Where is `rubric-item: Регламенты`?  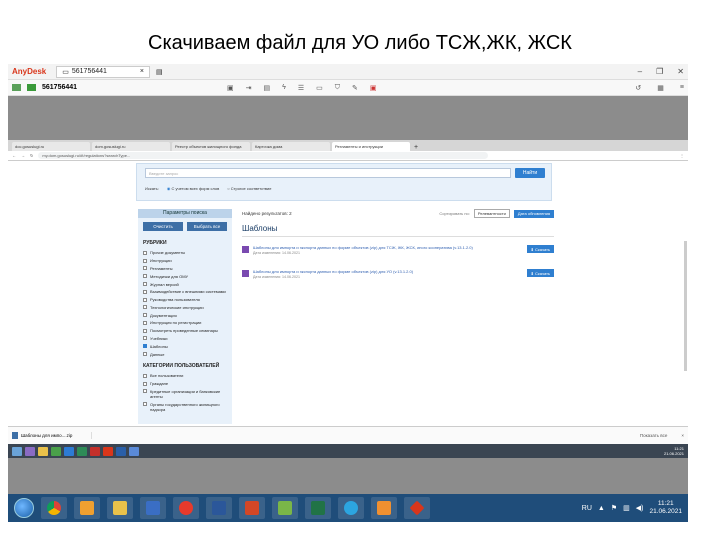
rubric-item: Регламенты is located at coordinates (185, 269).